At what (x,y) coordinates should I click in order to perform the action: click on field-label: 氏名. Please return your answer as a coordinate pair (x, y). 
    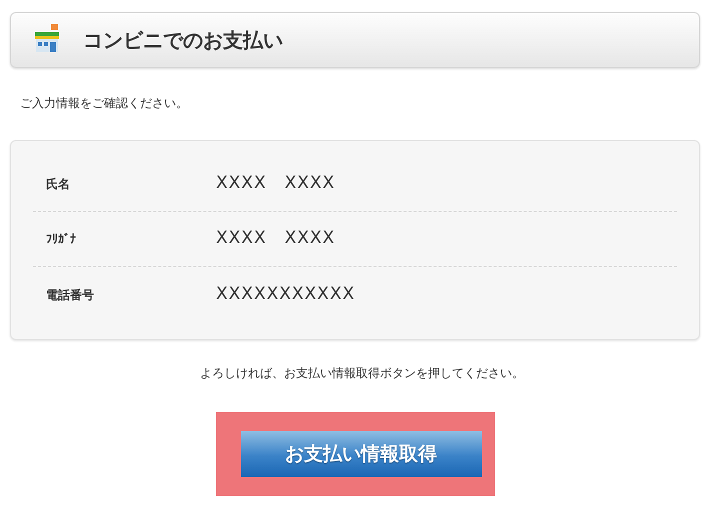
    Looking at the image, I should click on (58, 184).